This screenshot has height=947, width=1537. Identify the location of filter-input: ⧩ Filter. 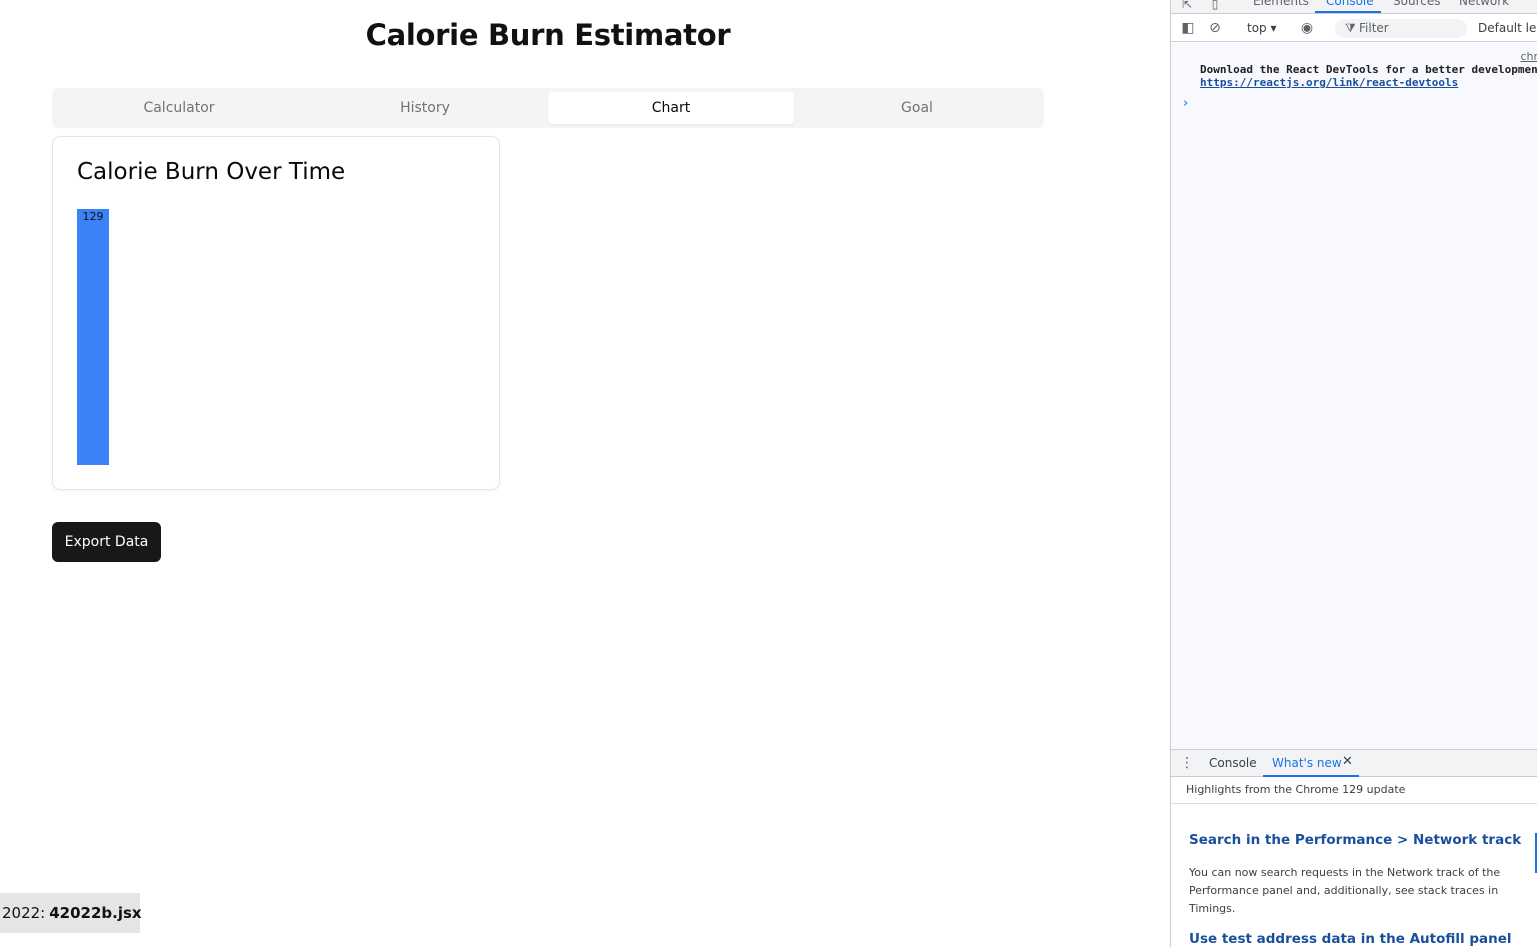
(1401, 28).